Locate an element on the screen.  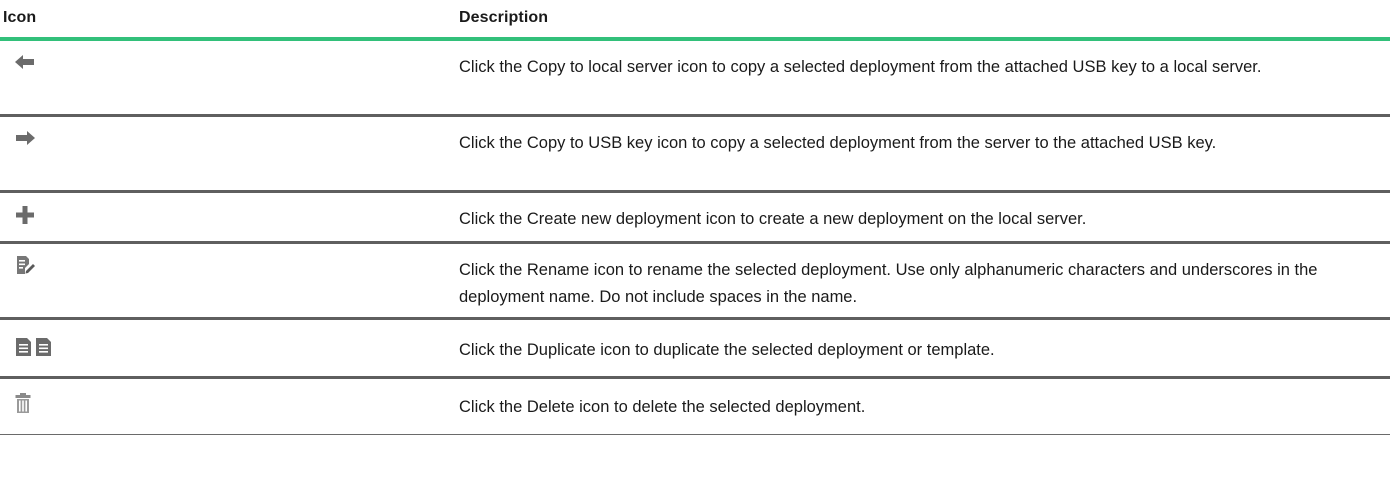
trash-icon is located at coordinates (23, 403).